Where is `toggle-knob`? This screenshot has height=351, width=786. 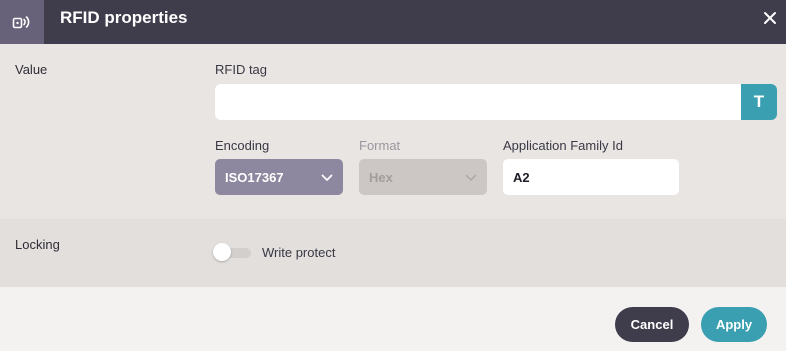
toggle-knob is located at coordinates (222, 252).